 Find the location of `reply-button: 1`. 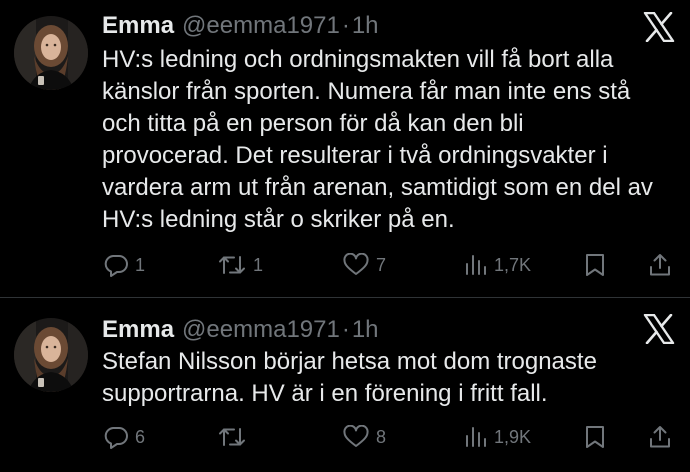

reply-button: 1 is located at coordinates (124, 265).